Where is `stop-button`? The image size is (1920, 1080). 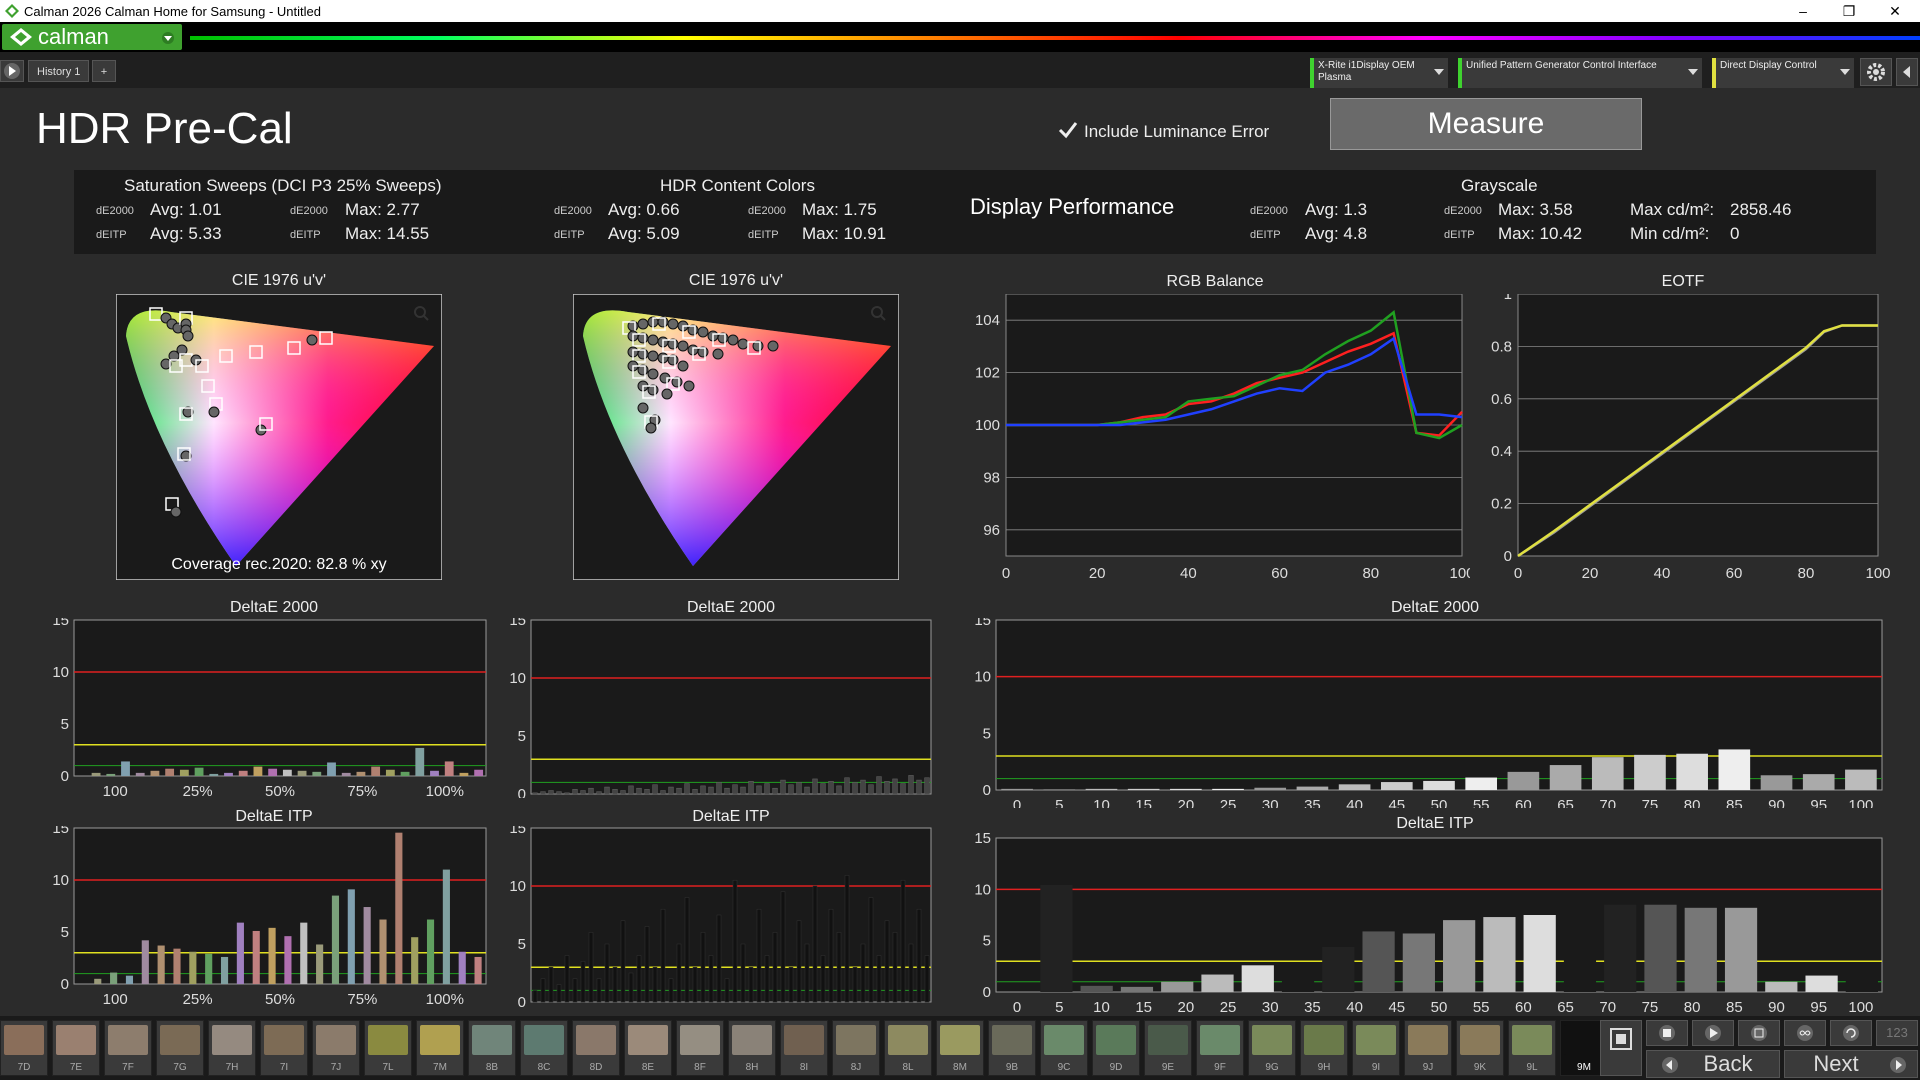
stop-button is located at coordinates (1667, 1033).